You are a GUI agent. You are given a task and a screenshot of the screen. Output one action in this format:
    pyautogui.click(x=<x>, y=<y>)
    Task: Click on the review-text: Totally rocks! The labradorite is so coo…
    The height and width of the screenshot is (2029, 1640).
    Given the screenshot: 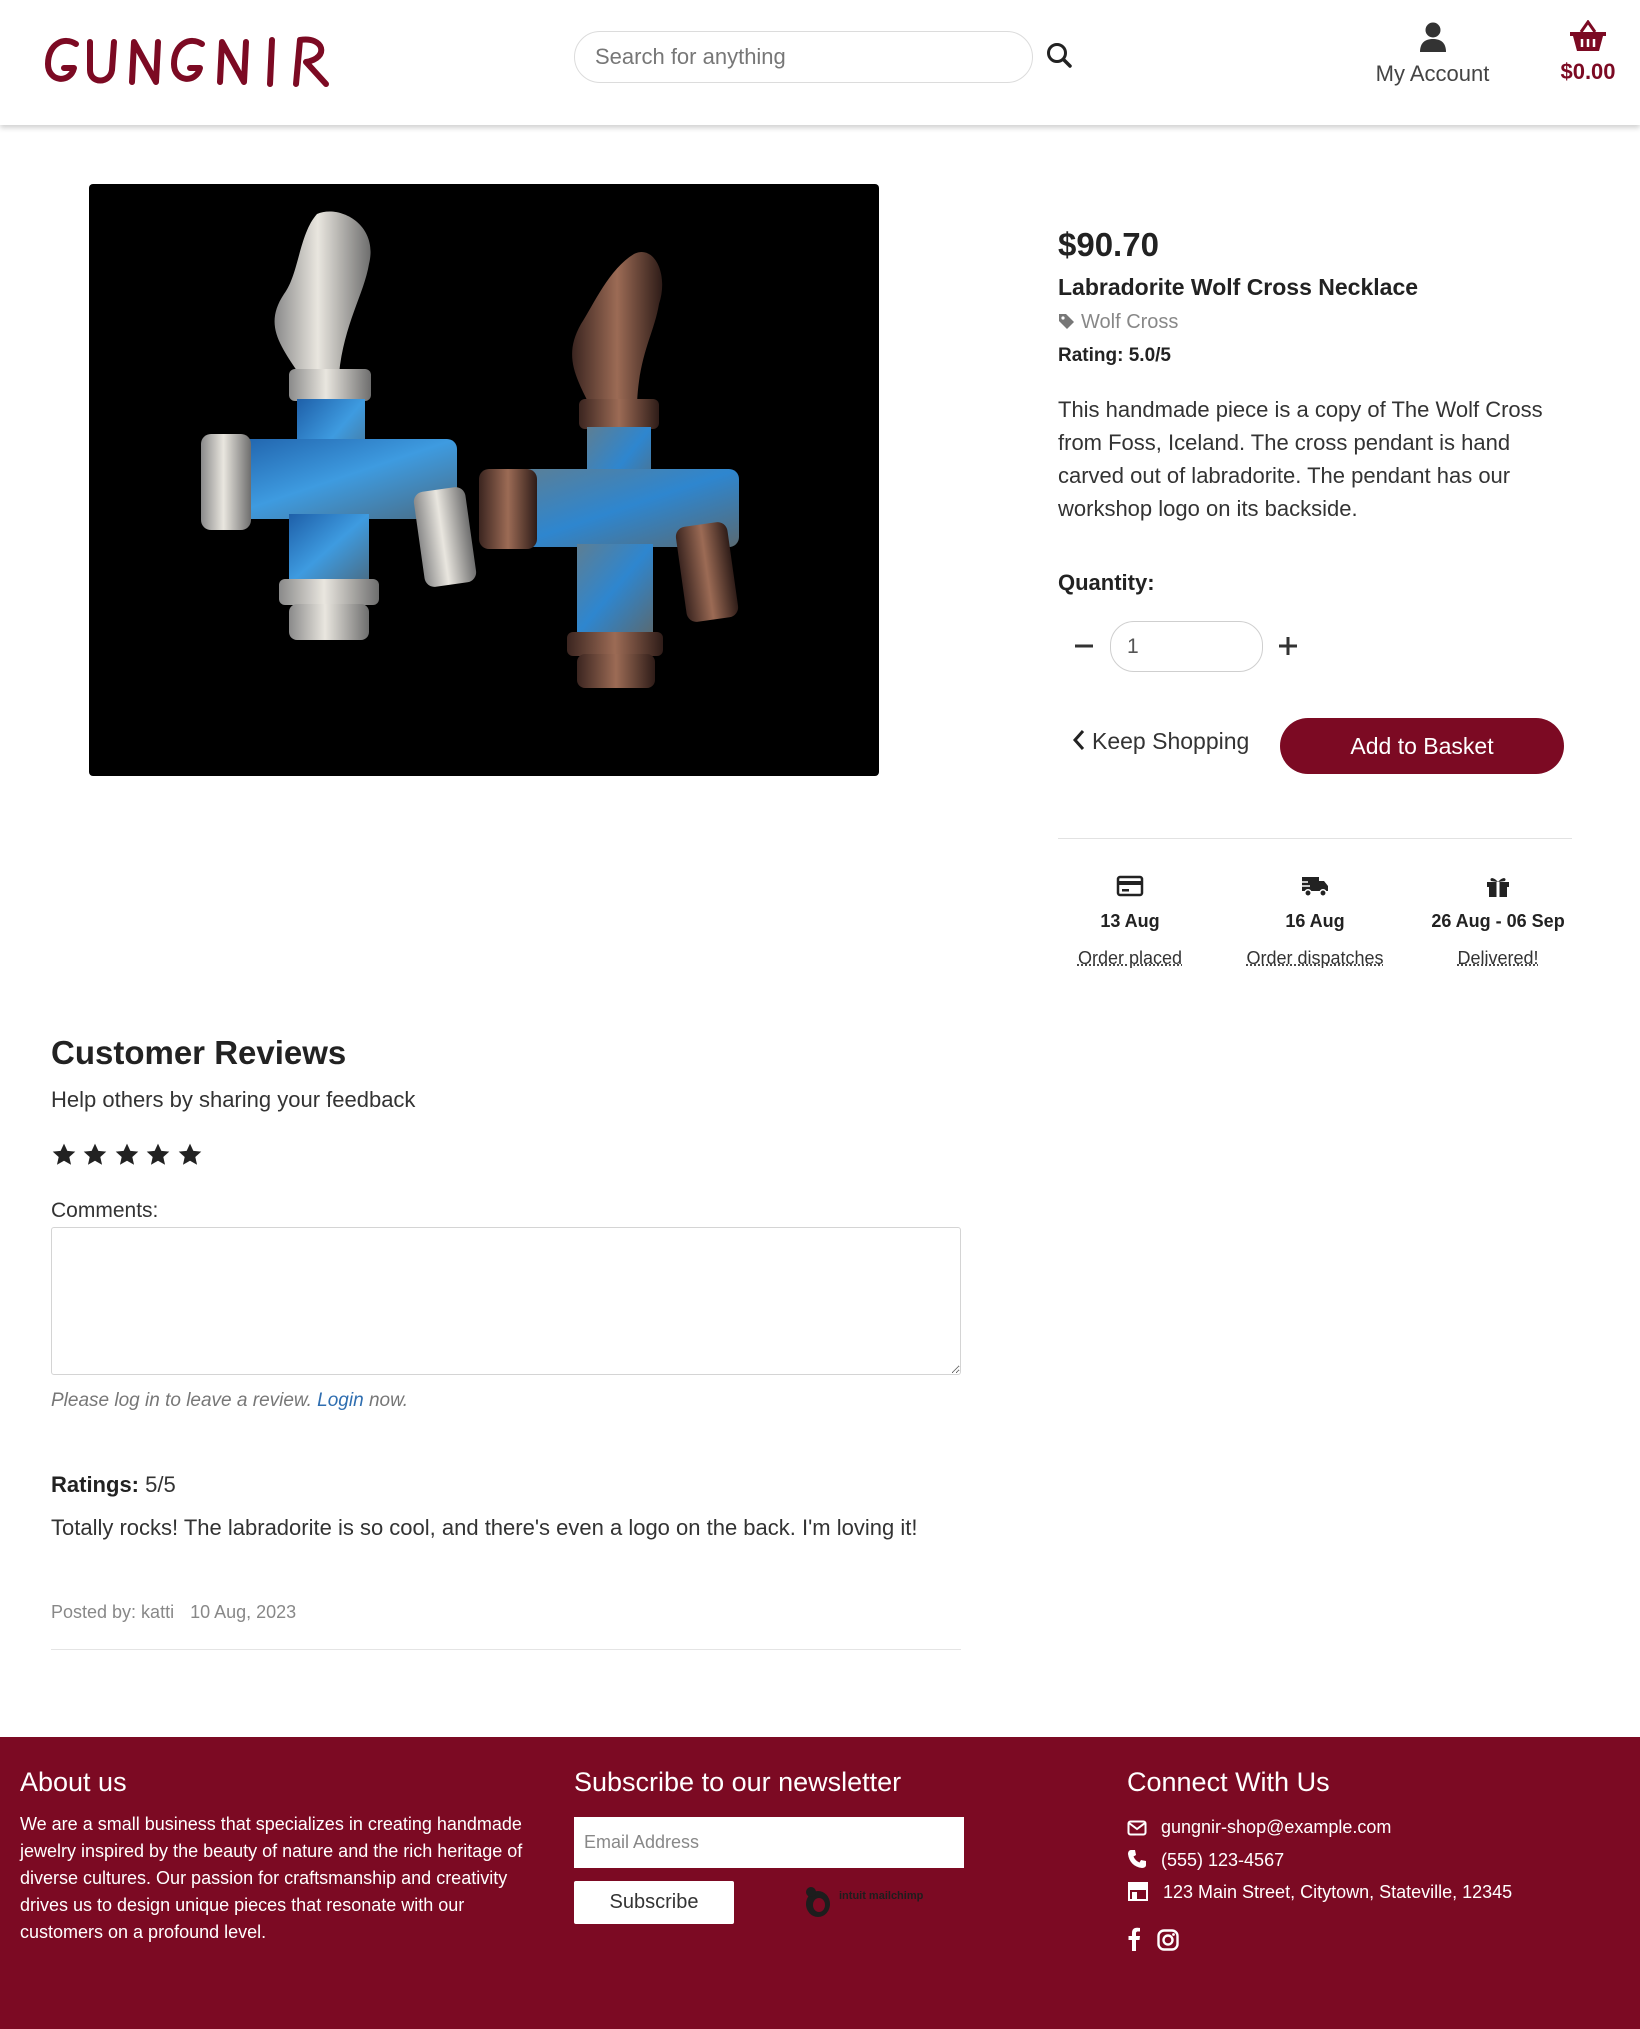 What is the action you would take?
    pyautogui.click(x=484, y=1527)
    